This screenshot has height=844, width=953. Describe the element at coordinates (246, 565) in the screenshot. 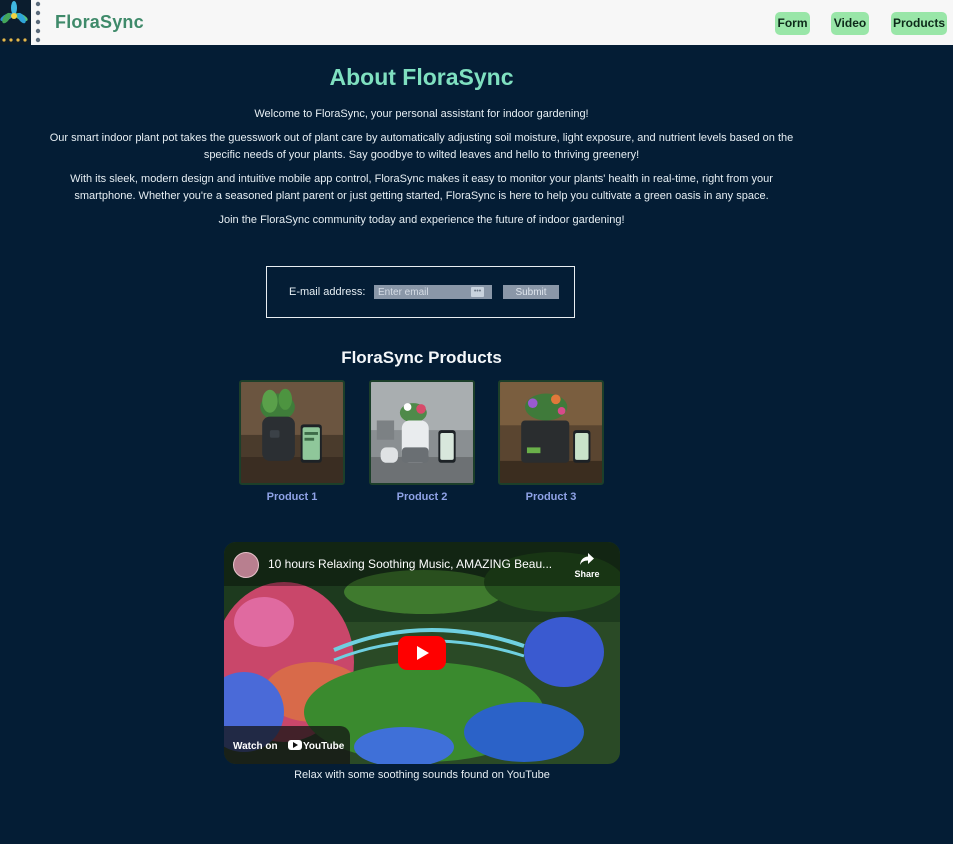

I see `channel-avatar` at that location.